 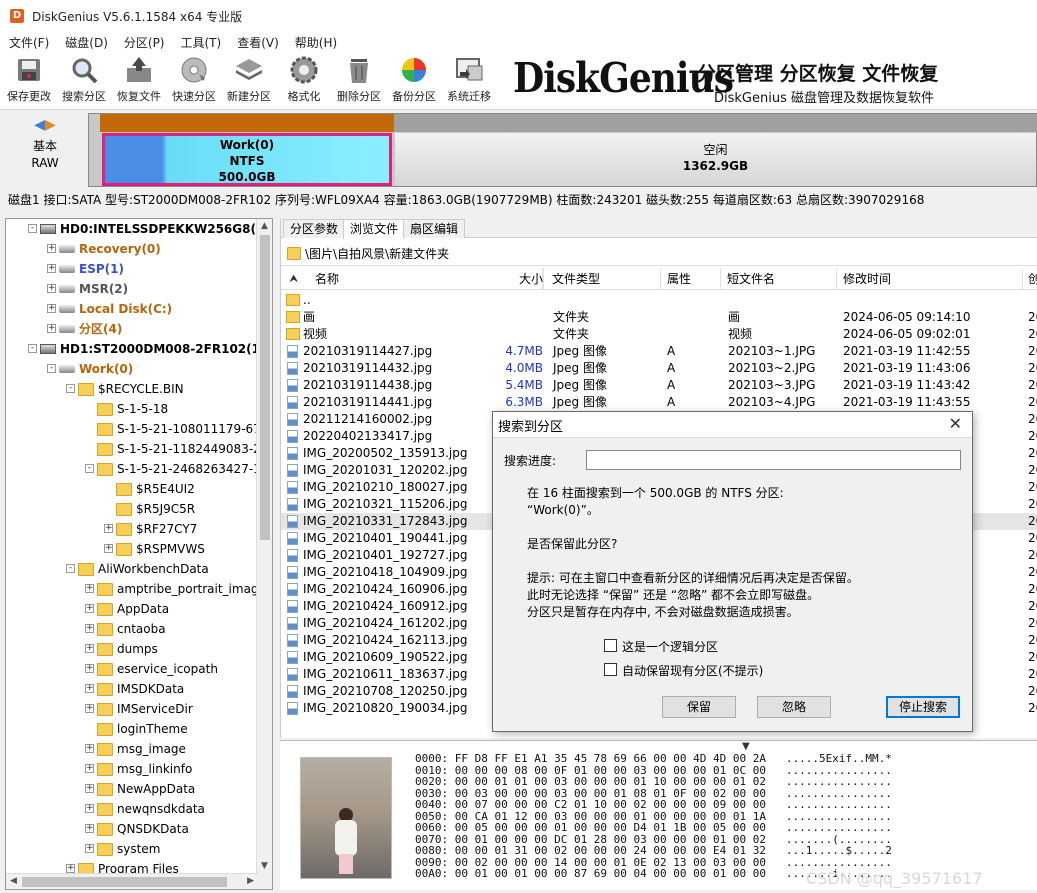 I want to click on prev-disk-icon: ◀, so click(x=39, y=125).